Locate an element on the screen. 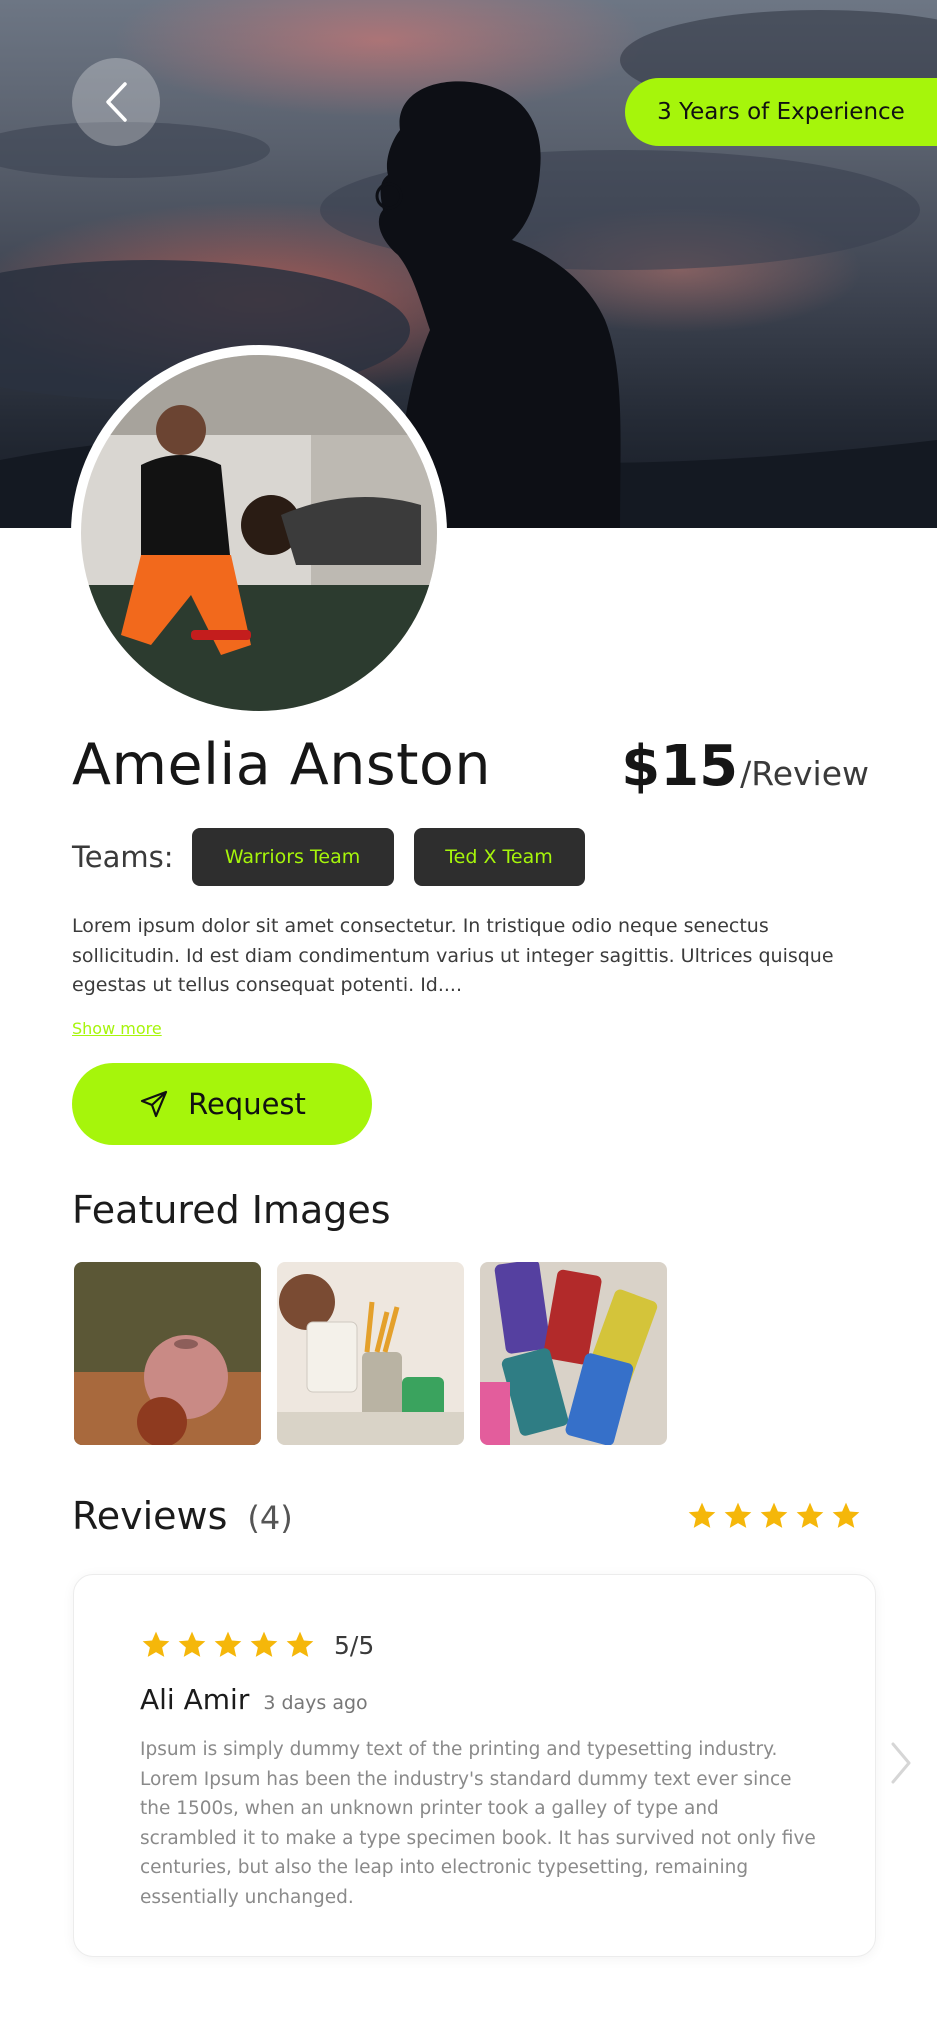 This screenshot has width=937, height=2029. request-label: Request is located at coordinates (247, 1104).